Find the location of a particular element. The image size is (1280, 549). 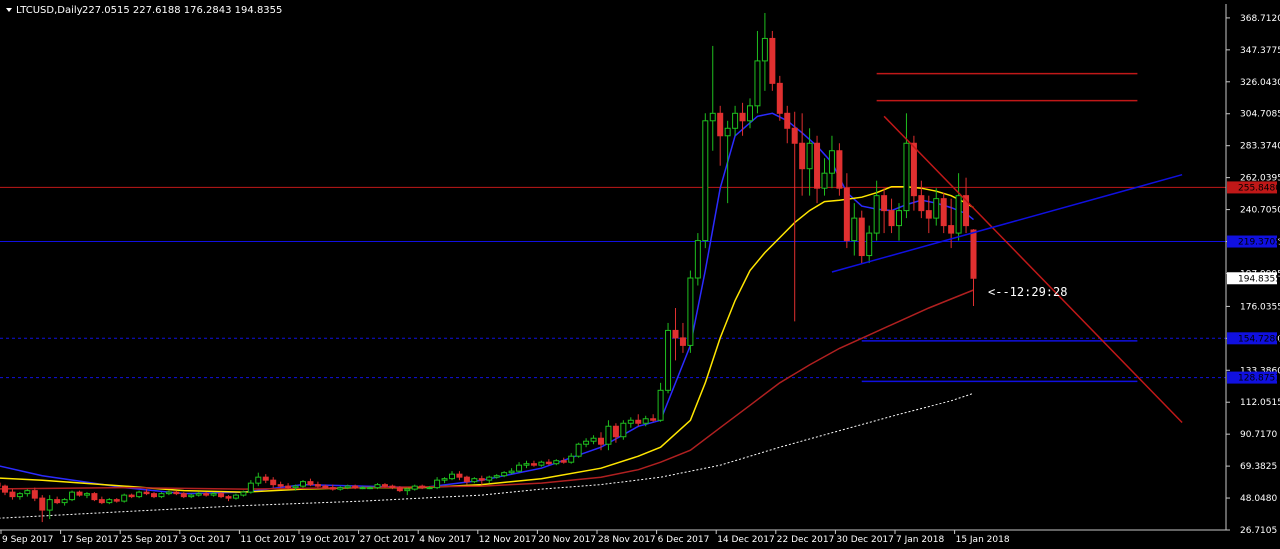

x-tick-label: 9 Sep 2017 is located at coordinates (27, 540).